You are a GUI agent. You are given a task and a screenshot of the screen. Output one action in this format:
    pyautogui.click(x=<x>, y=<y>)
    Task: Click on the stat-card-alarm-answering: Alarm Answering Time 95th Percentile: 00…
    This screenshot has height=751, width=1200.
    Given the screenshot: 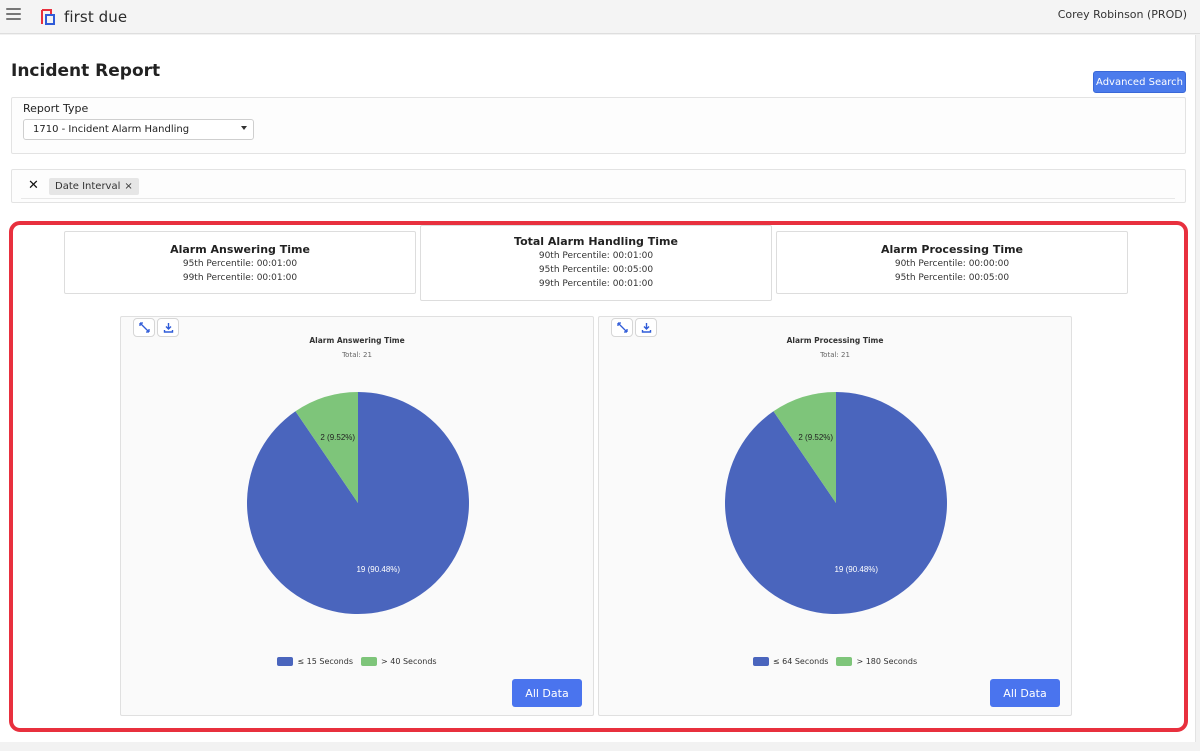 What is the action you would take?
    pyautogui.click(x=240, y=262)
    